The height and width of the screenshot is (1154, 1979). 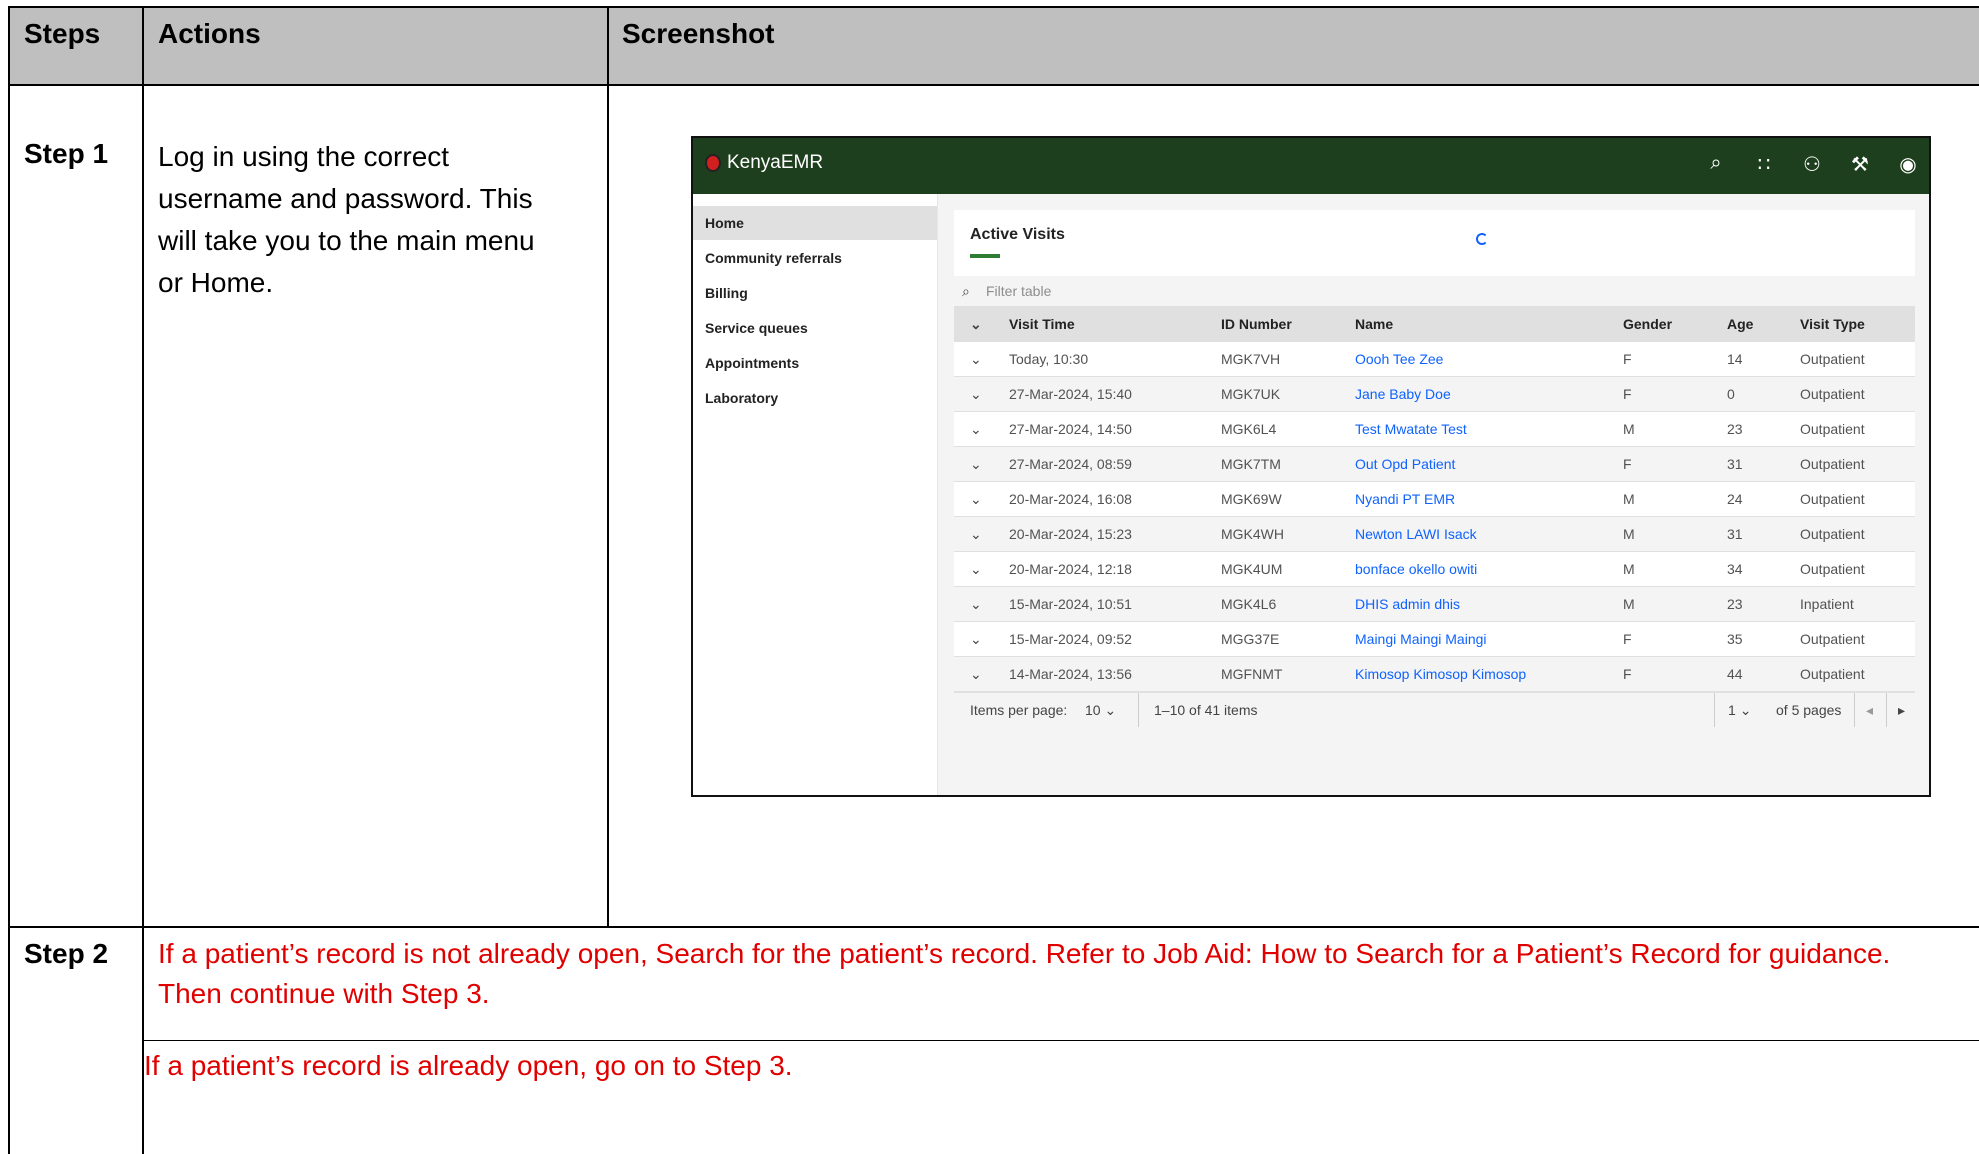 I want to click on tools-icon: ⚒, so click(x=1860, y=164).